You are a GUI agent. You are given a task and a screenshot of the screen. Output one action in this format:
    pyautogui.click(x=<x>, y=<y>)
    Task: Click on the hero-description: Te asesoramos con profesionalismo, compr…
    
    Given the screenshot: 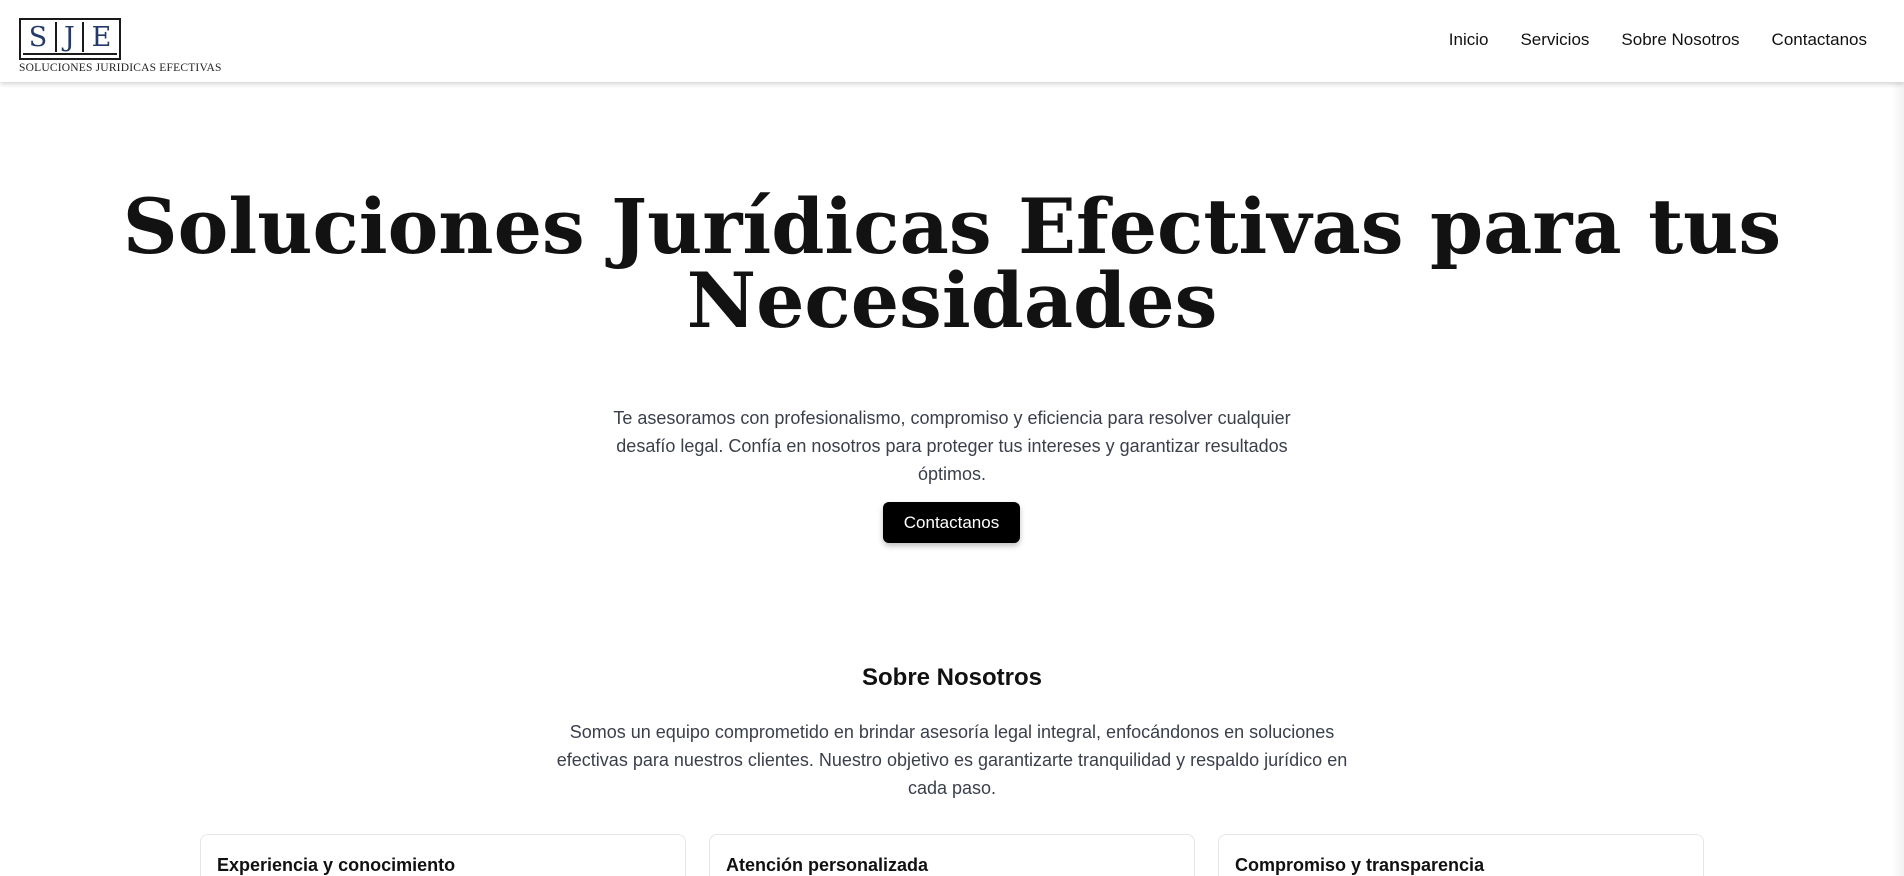 What is the action you would take?
    pyautogui.click(x=952, y=446)
    